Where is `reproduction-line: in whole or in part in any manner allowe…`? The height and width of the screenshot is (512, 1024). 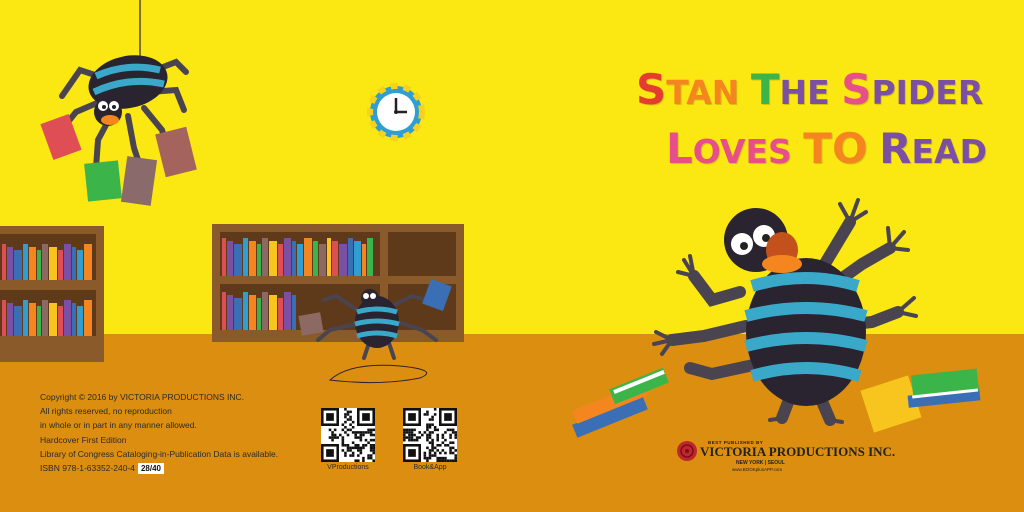 reproduction-line: in whole or in part in any manner allowe… is located at coordinates (118, 425).